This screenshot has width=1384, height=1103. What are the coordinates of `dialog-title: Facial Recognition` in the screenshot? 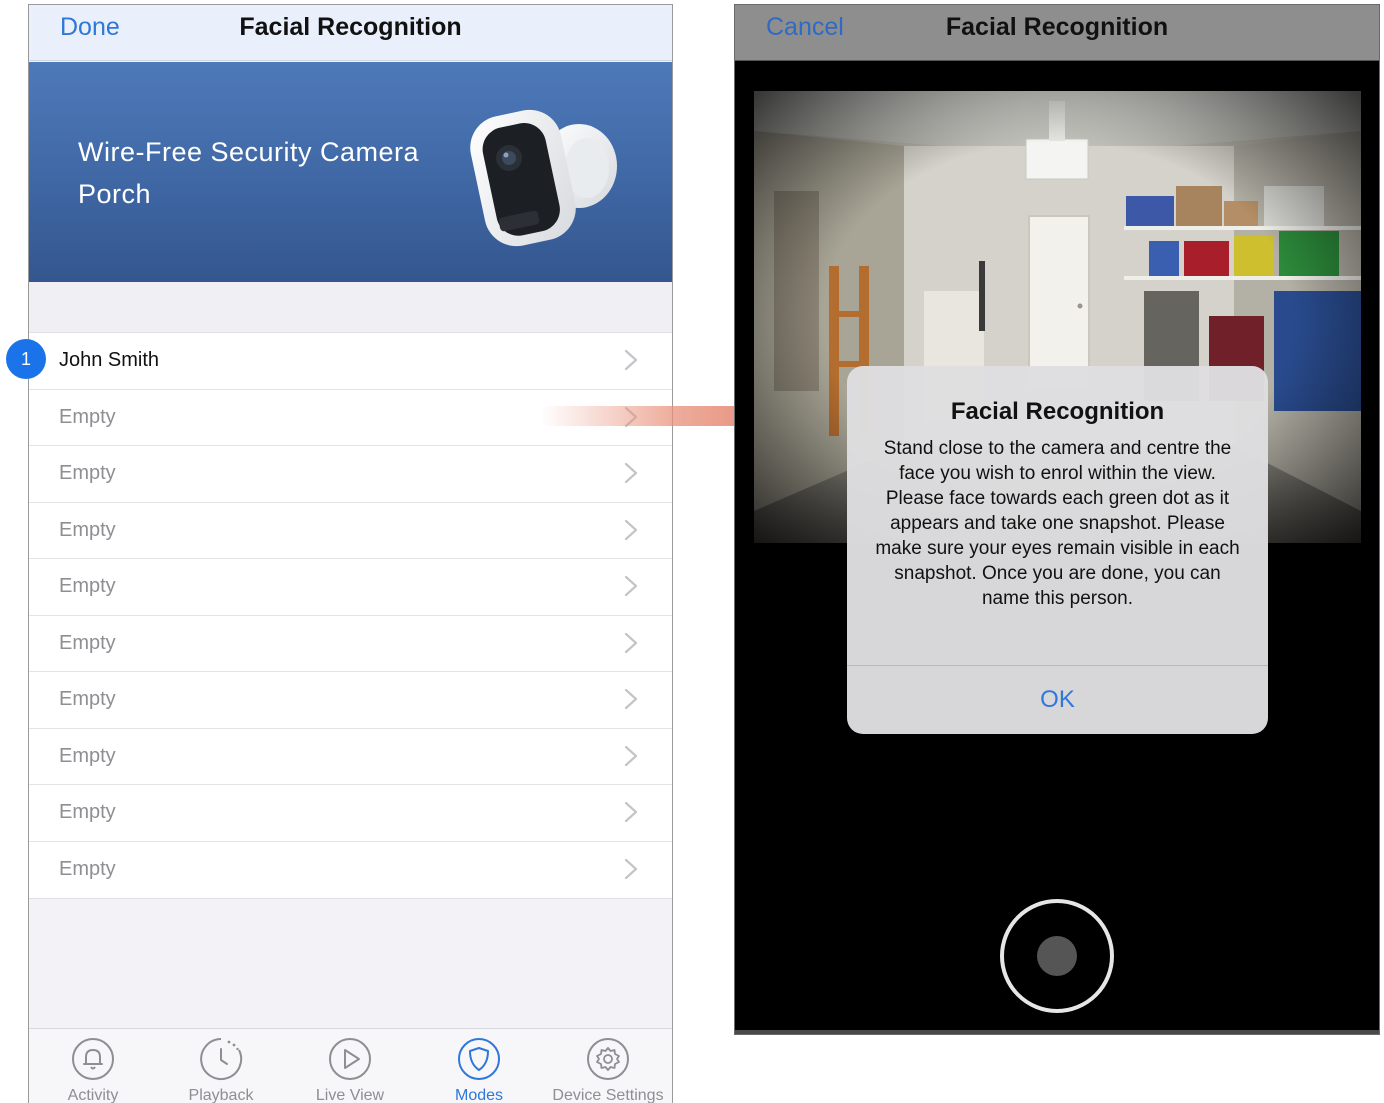 It's located at (1057, 411).